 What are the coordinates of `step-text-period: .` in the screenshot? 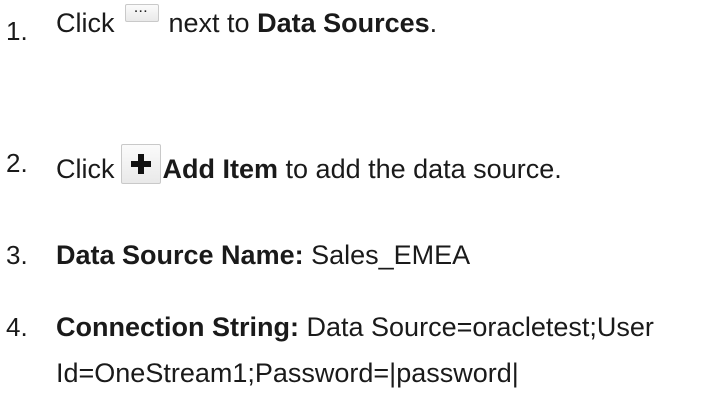 It's located at (433, 23).